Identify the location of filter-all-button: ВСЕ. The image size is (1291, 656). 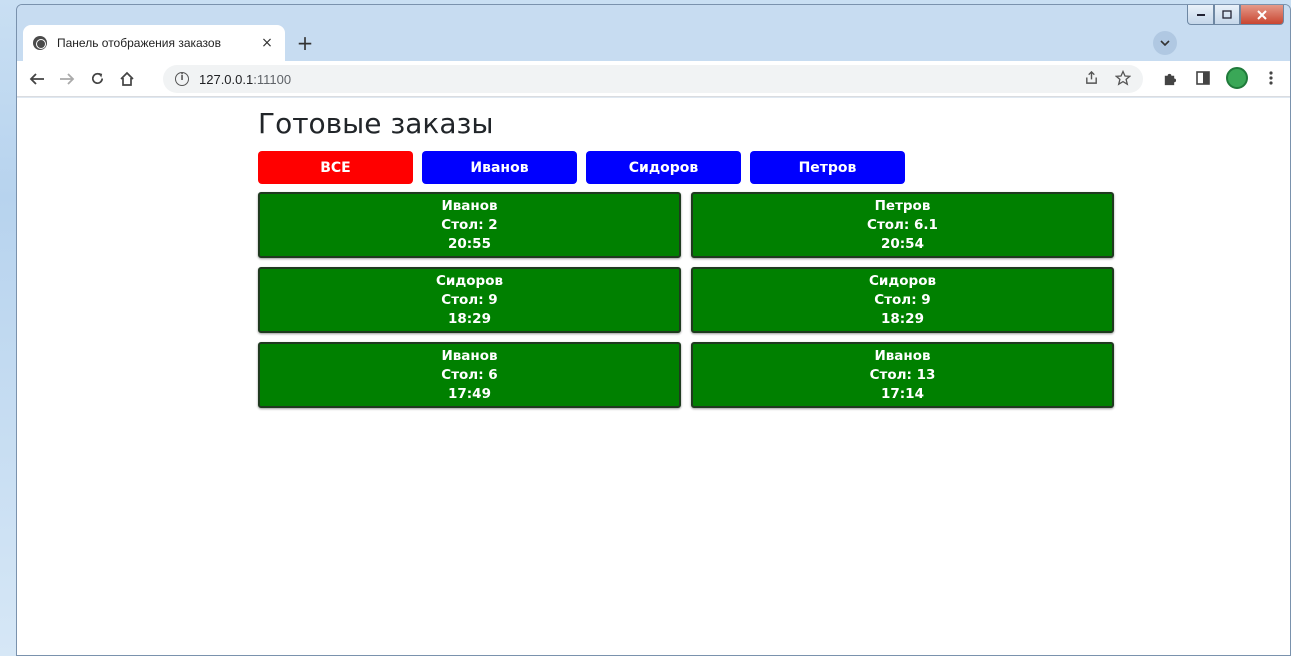
(335, 167).